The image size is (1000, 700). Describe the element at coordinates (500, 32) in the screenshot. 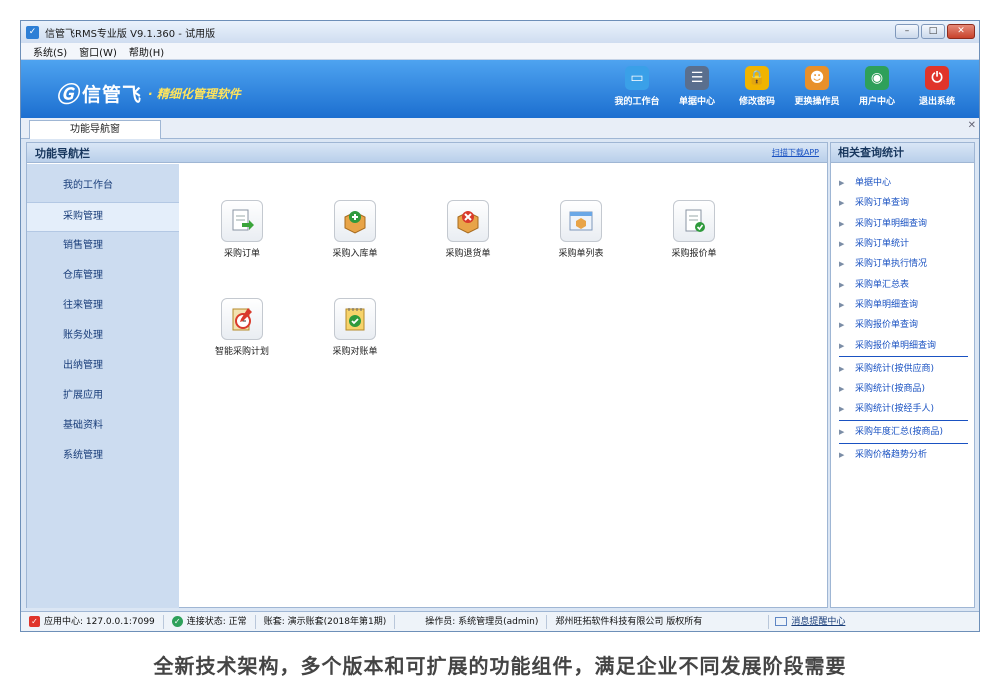

I see `title-bar: ✓ 信管飞RMS专业版 V9.1.360 - 试用版 – □ ✕` at that location.